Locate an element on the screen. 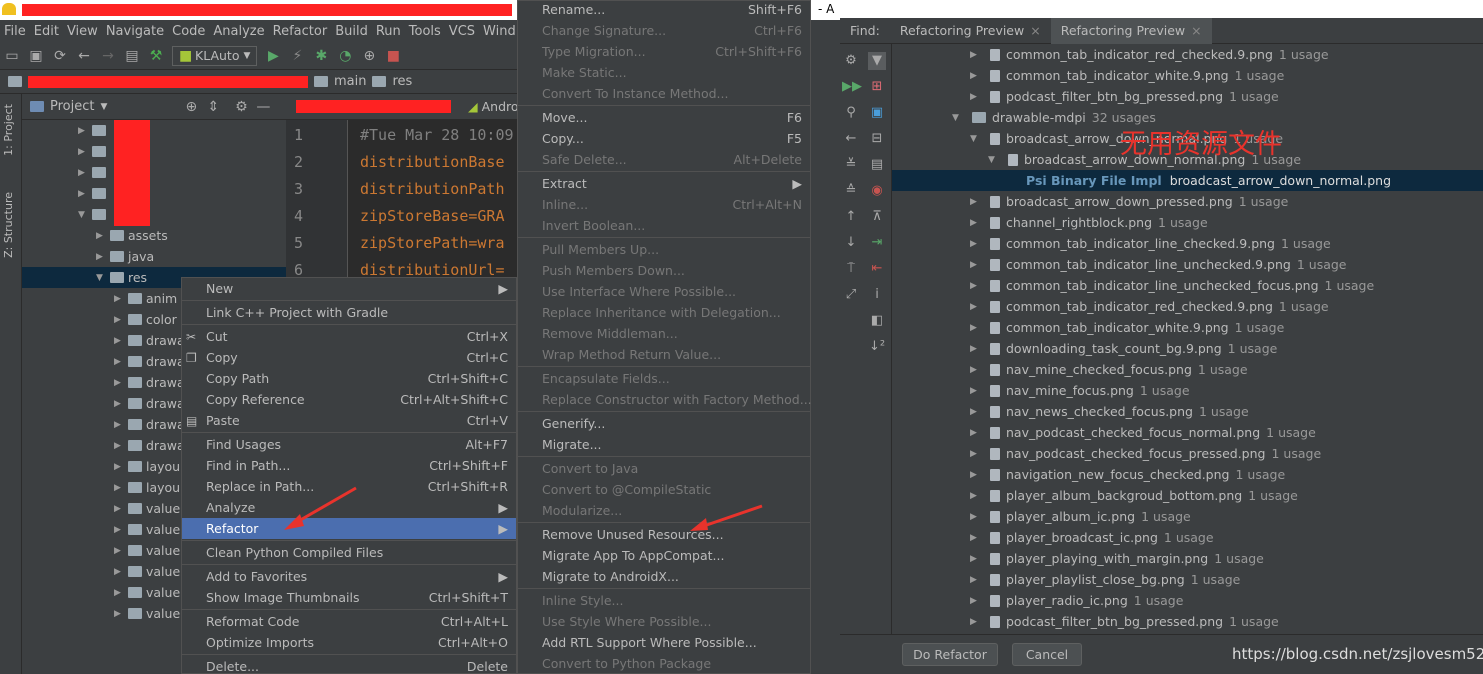 The width and height of the screenshot is (1483, 674). arrow-to-remove-unused is located at coordinates (730, 517).